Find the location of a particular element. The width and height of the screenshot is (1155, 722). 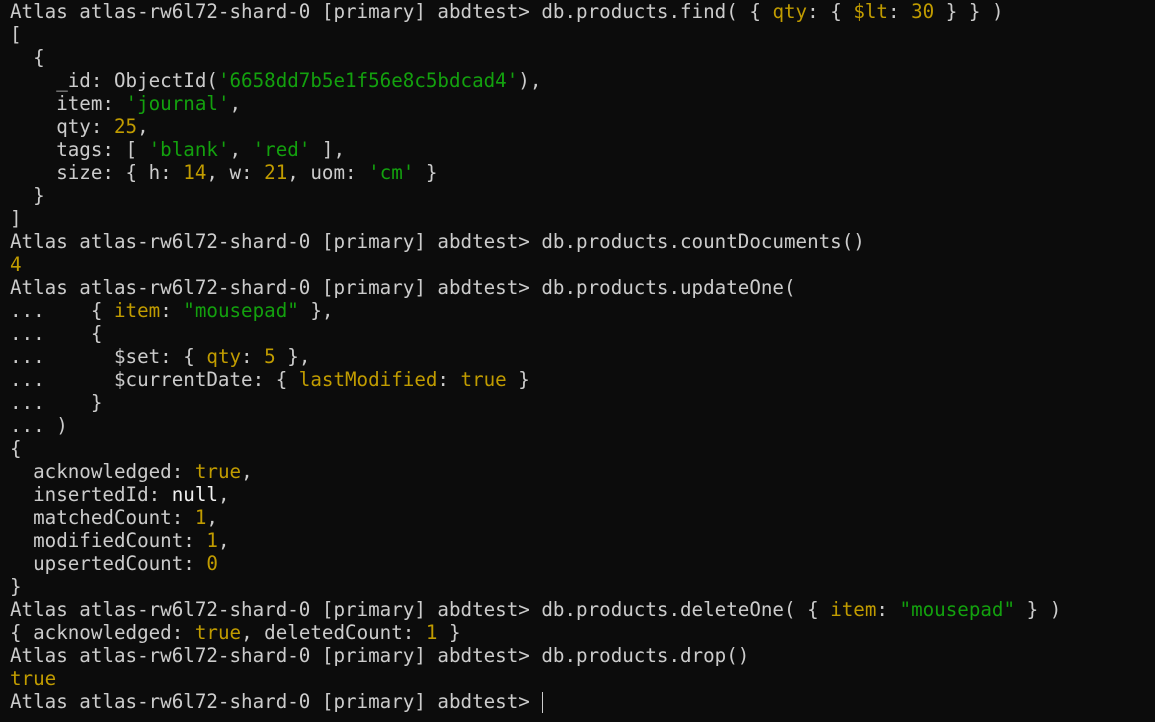

terminal-text-segment: '6658dd7b5e1f56e8c5bdcad4' is located at coordinates (368, 80).